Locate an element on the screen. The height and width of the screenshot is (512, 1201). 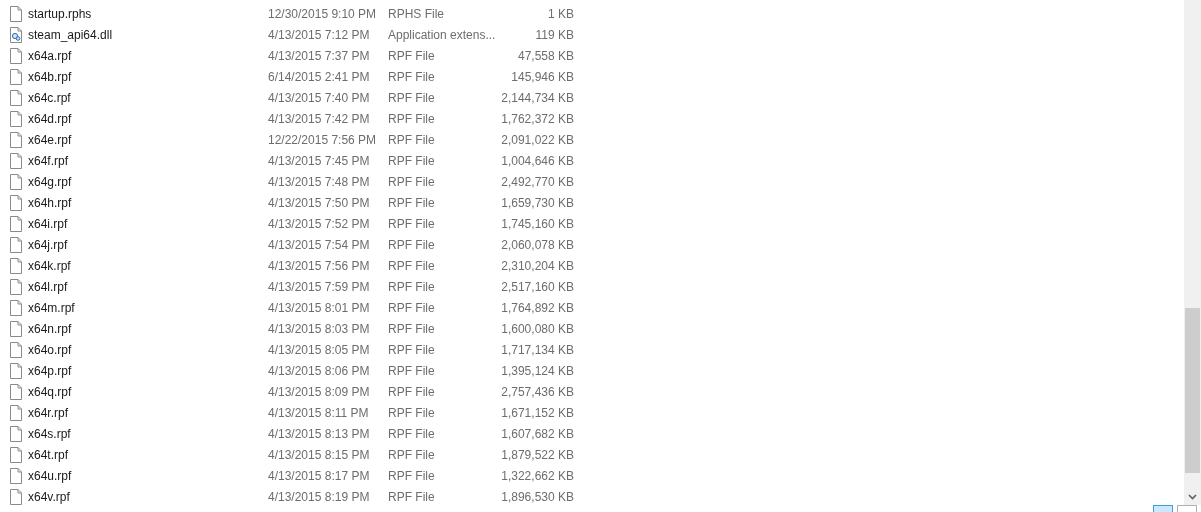
file-size: 119 KB is located at coordinates (554, 34).